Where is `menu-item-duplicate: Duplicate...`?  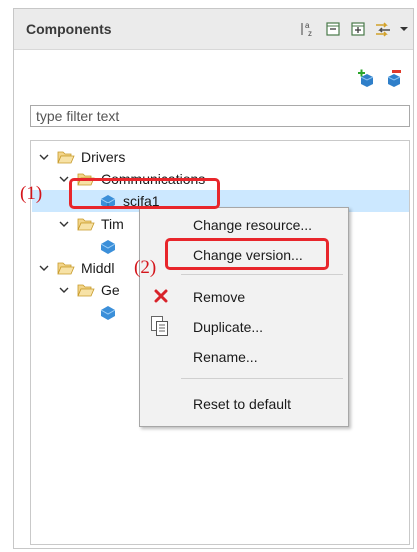
menu-item-duplicate: Duplicate... is located at coordinates (243, 327).